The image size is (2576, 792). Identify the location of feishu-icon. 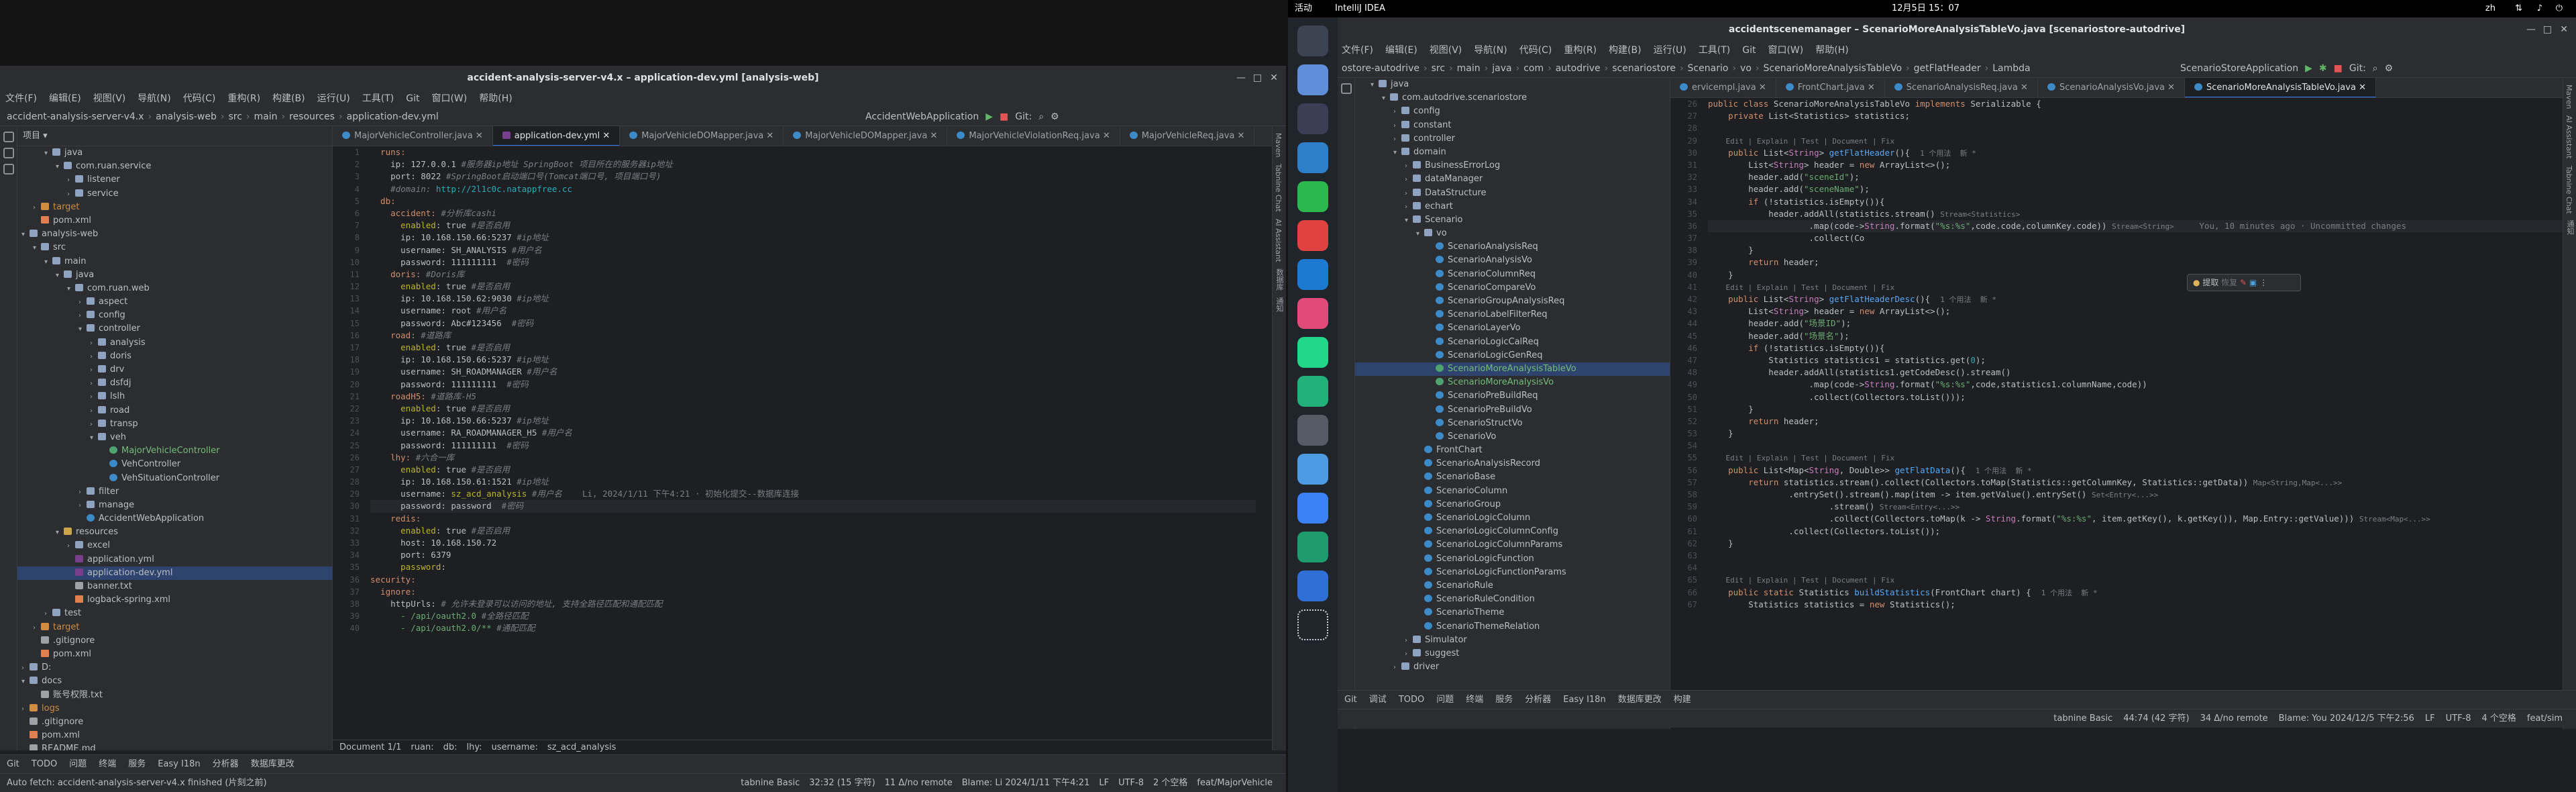
(1312, 508).